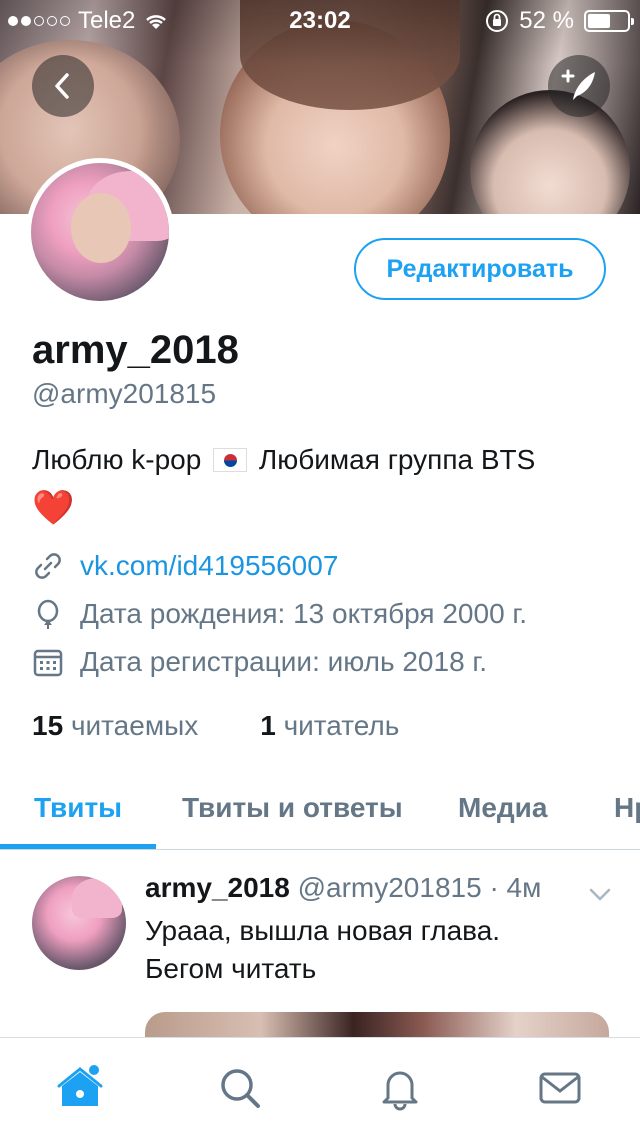 The image size is (640, 1136). What do you see at coordinates (53, 508) in the screenshot?
I see `heart-emoji: ❤️` at bounding box center [53, 508].